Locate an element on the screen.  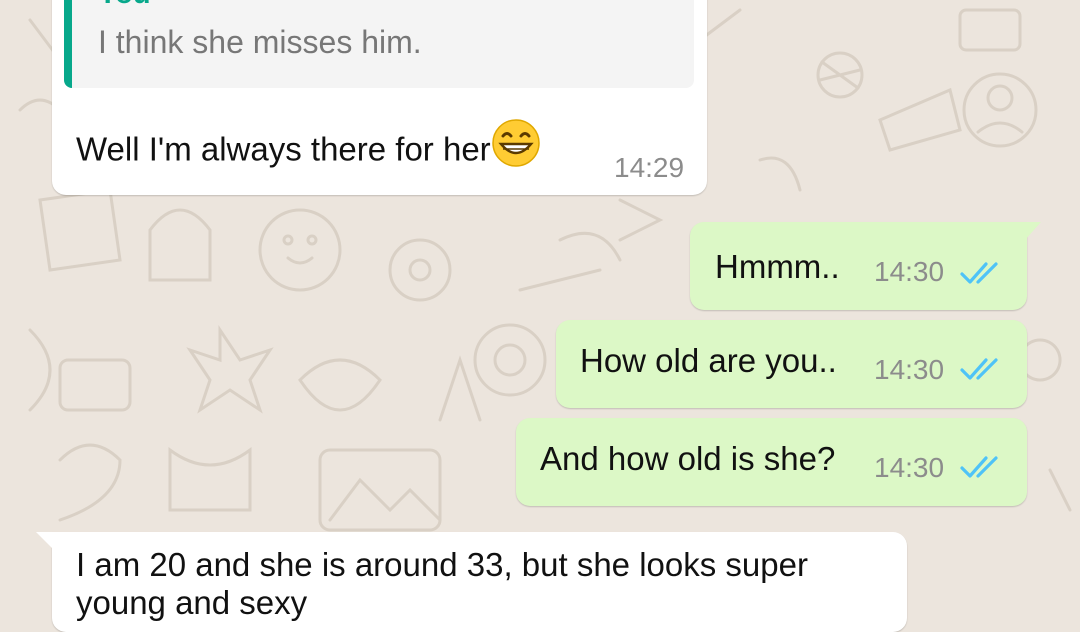
quote-accent-bar is located at coordinates (68, 44).